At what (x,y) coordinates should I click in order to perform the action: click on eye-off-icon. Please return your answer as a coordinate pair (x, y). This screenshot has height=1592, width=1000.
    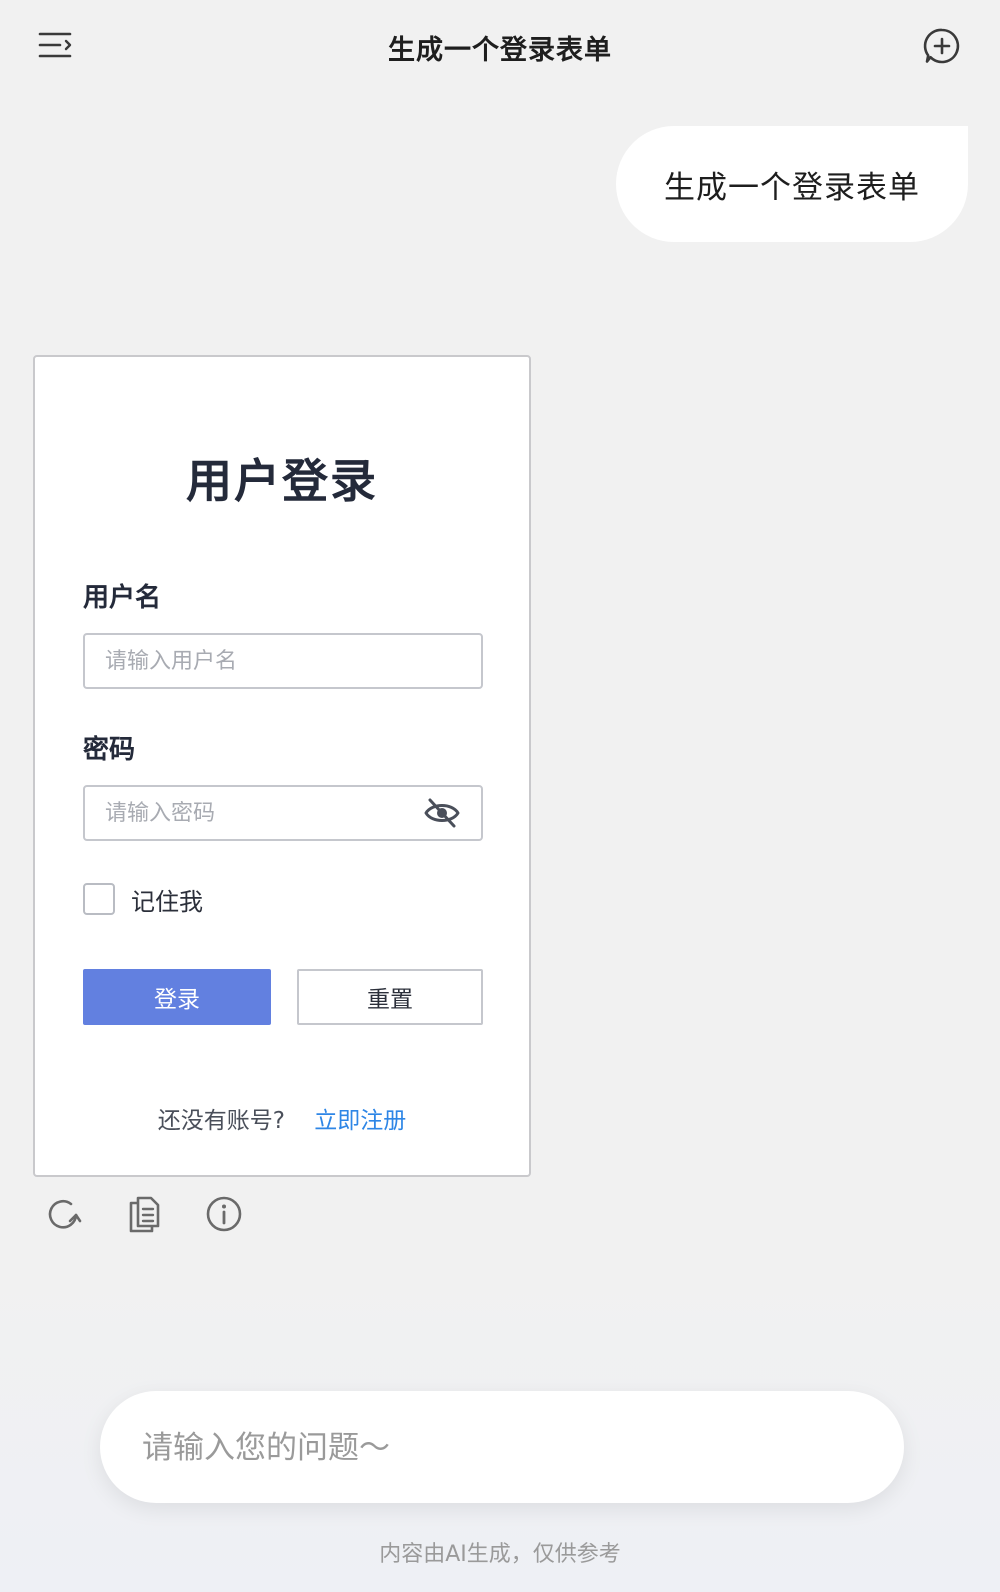
    Looking at the image, I should click on (442, 813).